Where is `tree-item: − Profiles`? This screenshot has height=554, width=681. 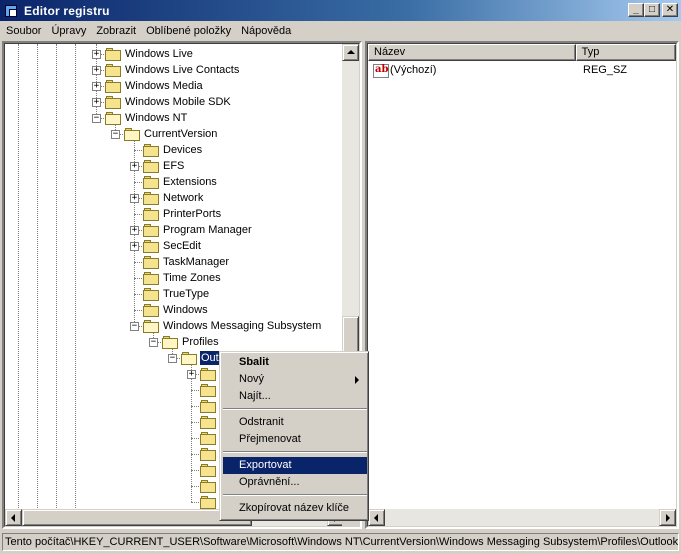
tree-item: − Profiles is located at coordinates (174, 342).